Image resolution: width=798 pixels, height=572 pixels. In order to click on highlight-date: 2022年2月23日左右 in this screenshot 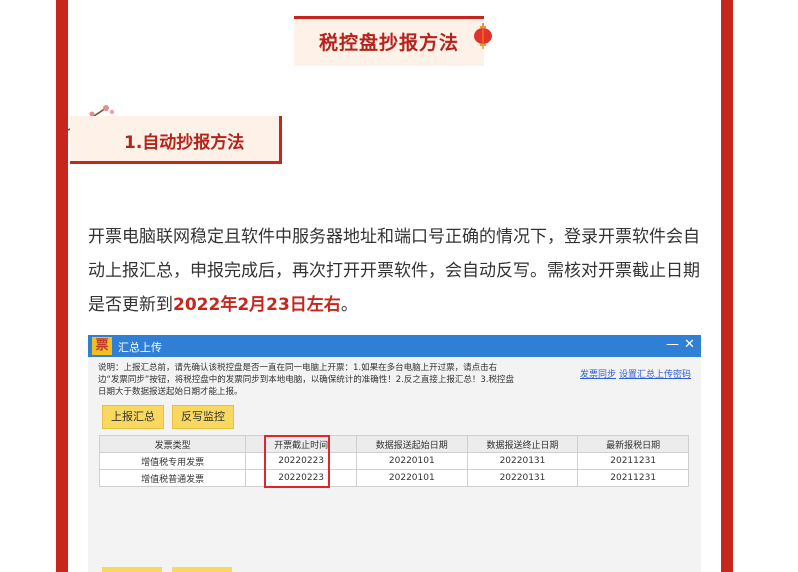, I will do `click(257, 305)`.